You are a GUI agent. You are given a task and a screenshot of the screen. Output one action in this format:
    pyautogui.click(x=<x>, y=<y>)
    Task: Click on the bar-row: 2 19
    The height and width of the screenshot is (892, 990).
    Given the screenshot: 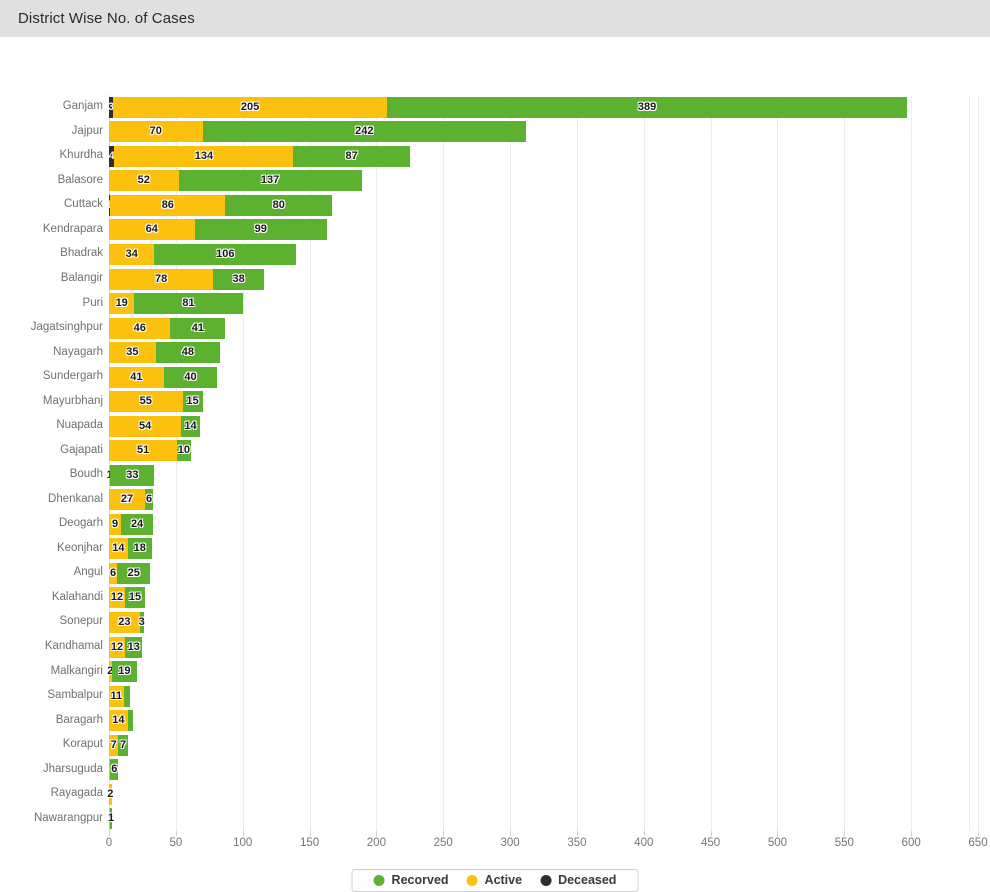 What is the action you would take?
    pyautogui.click(x=542, y=672)
    